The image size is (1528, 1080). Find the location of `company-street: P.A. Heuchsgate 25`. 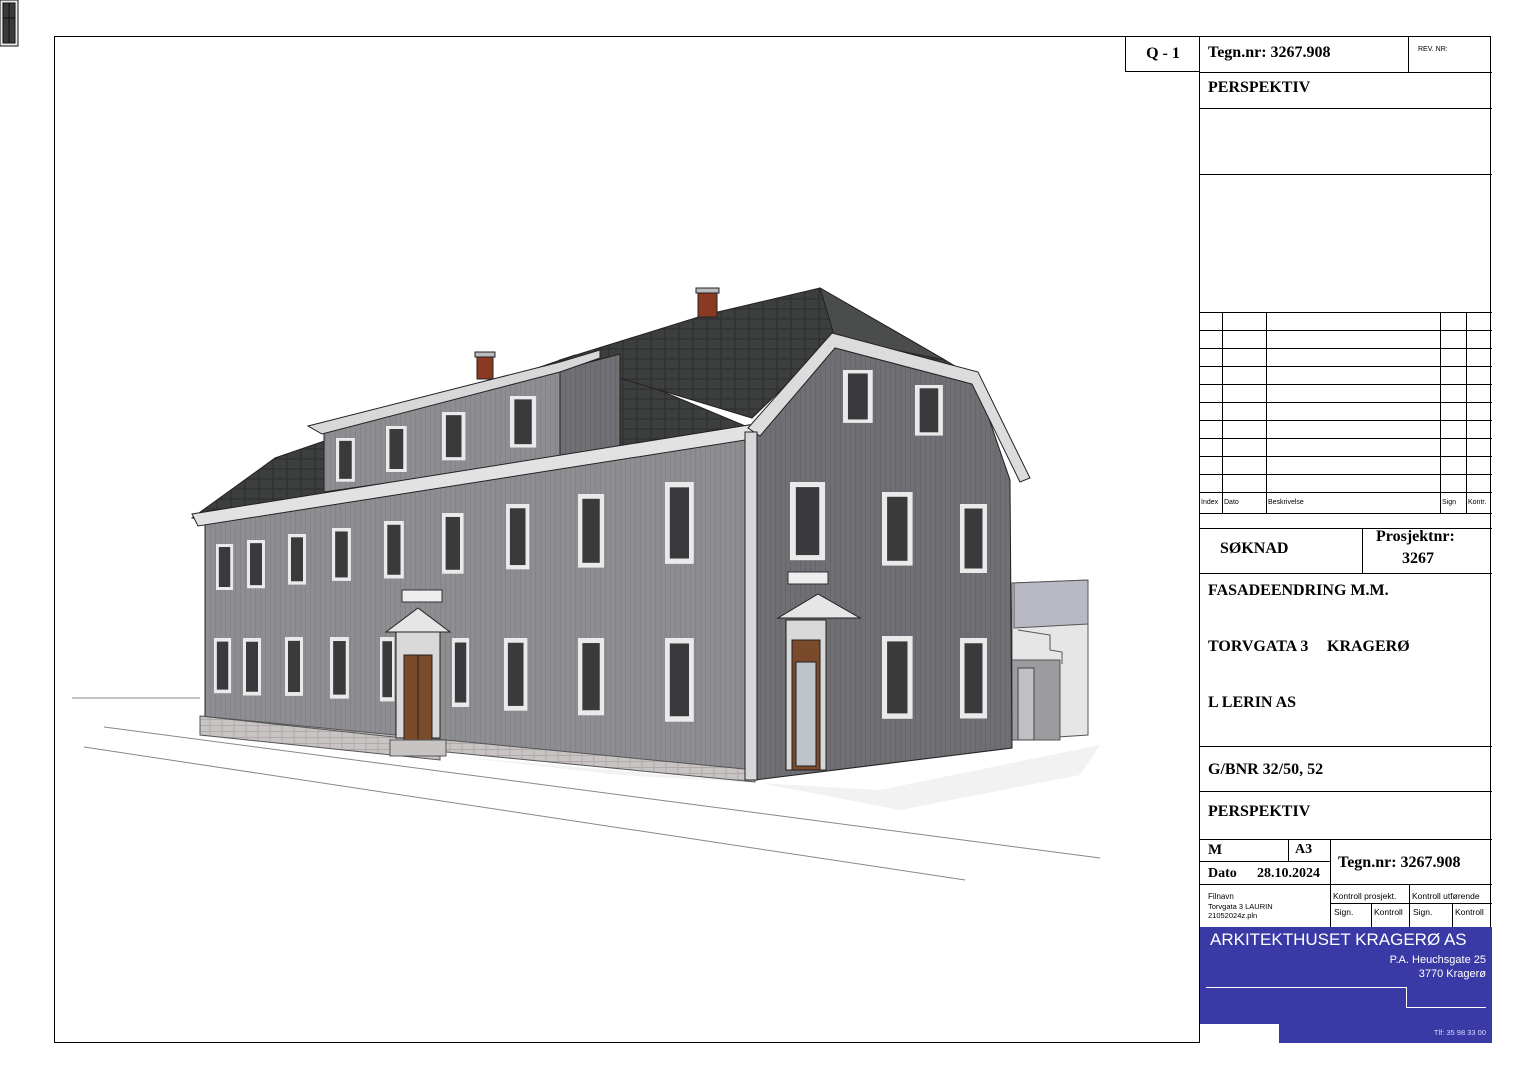

company-street: P.A. Heuchsgate 25 is located at coordinates (1437, 960).